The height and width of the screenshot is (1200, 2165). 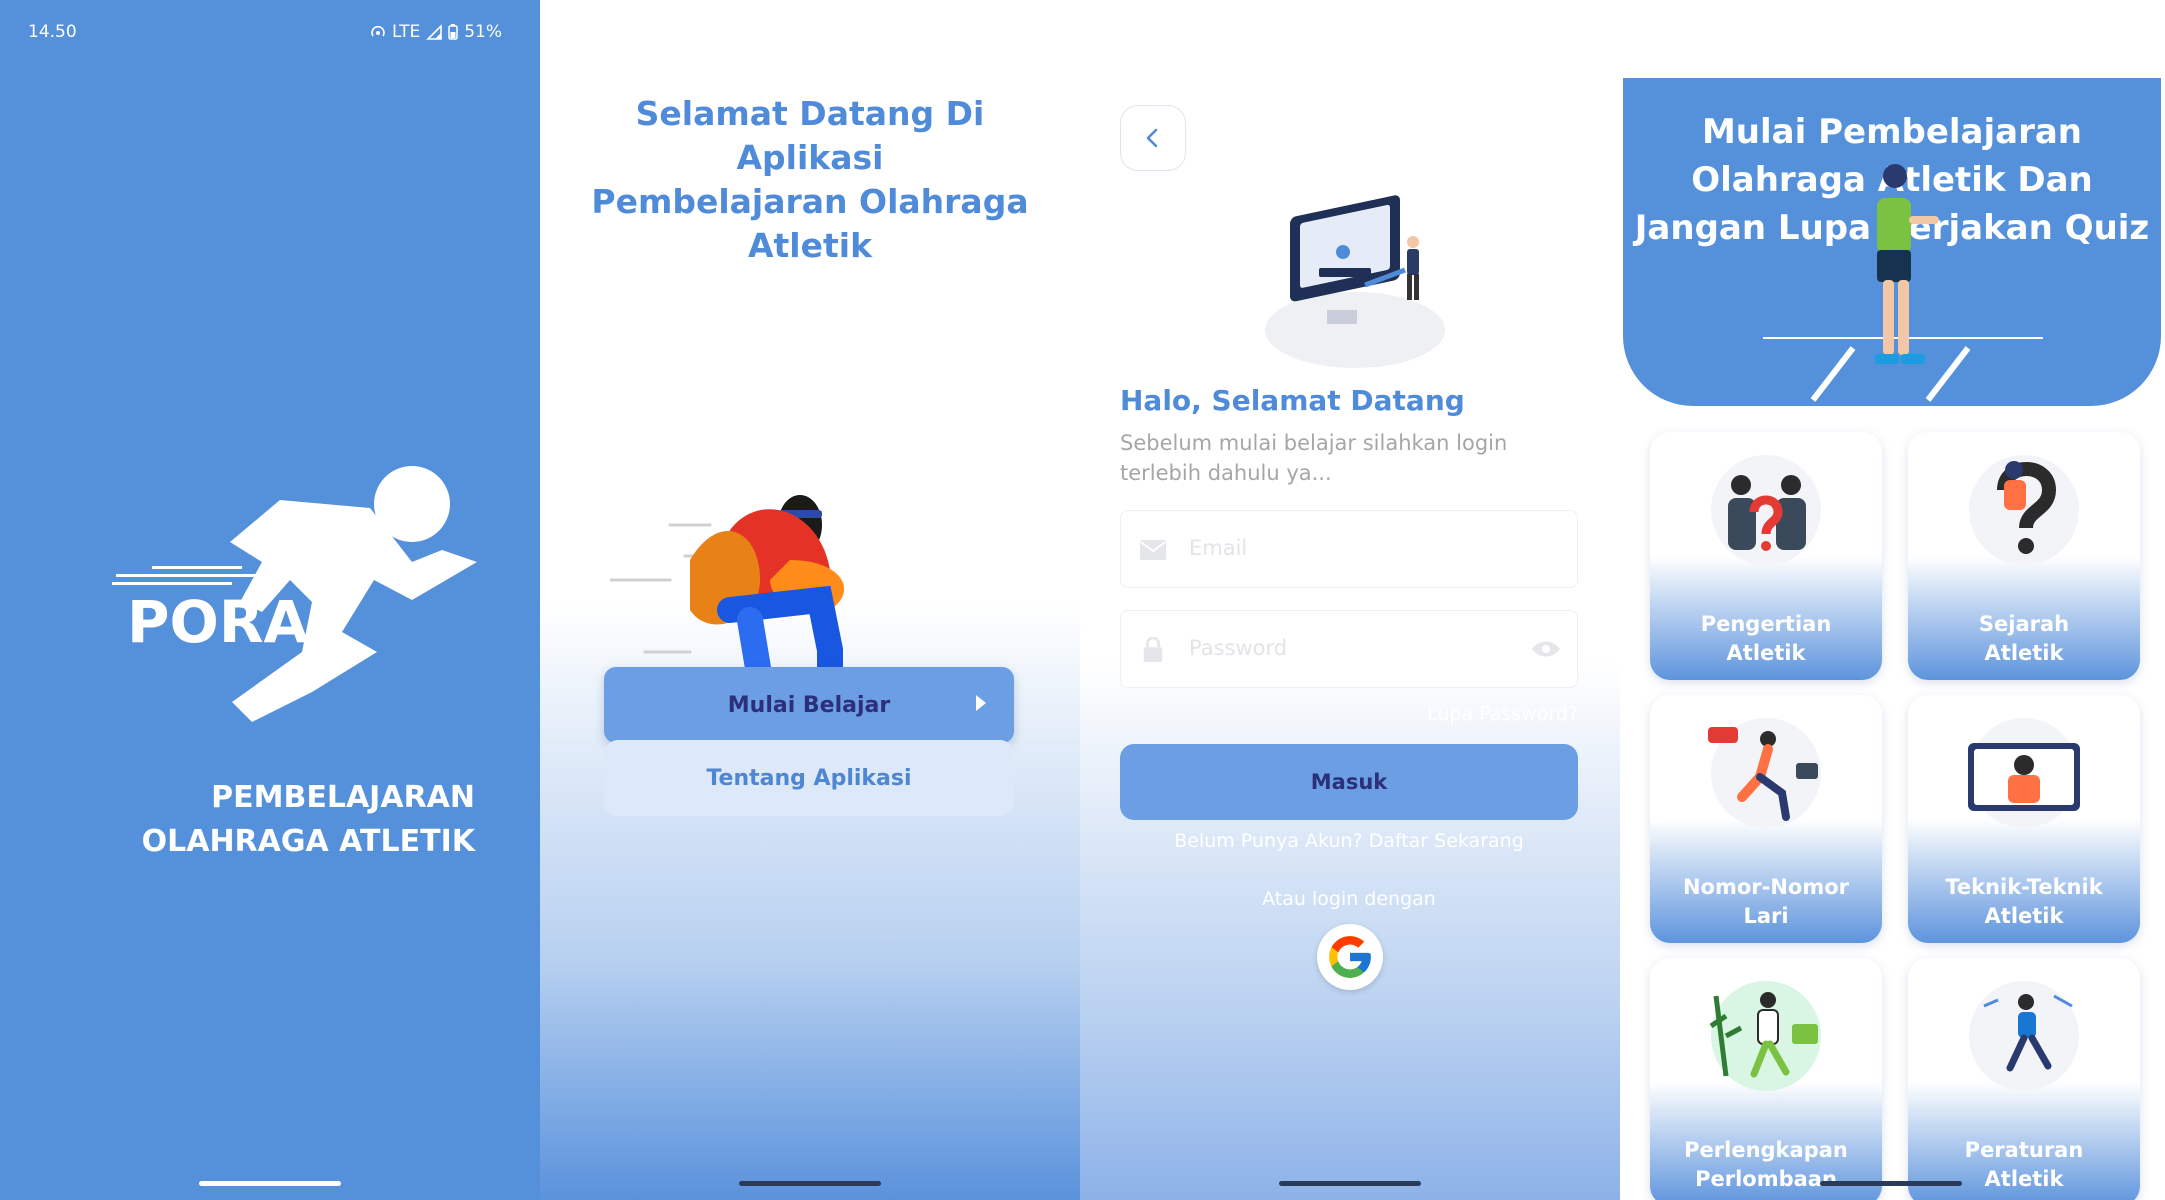 What do you see at coordinates (1764, 773) in the screenshot?
I see `sprinter-icon` at bounding box center [1764, 773].